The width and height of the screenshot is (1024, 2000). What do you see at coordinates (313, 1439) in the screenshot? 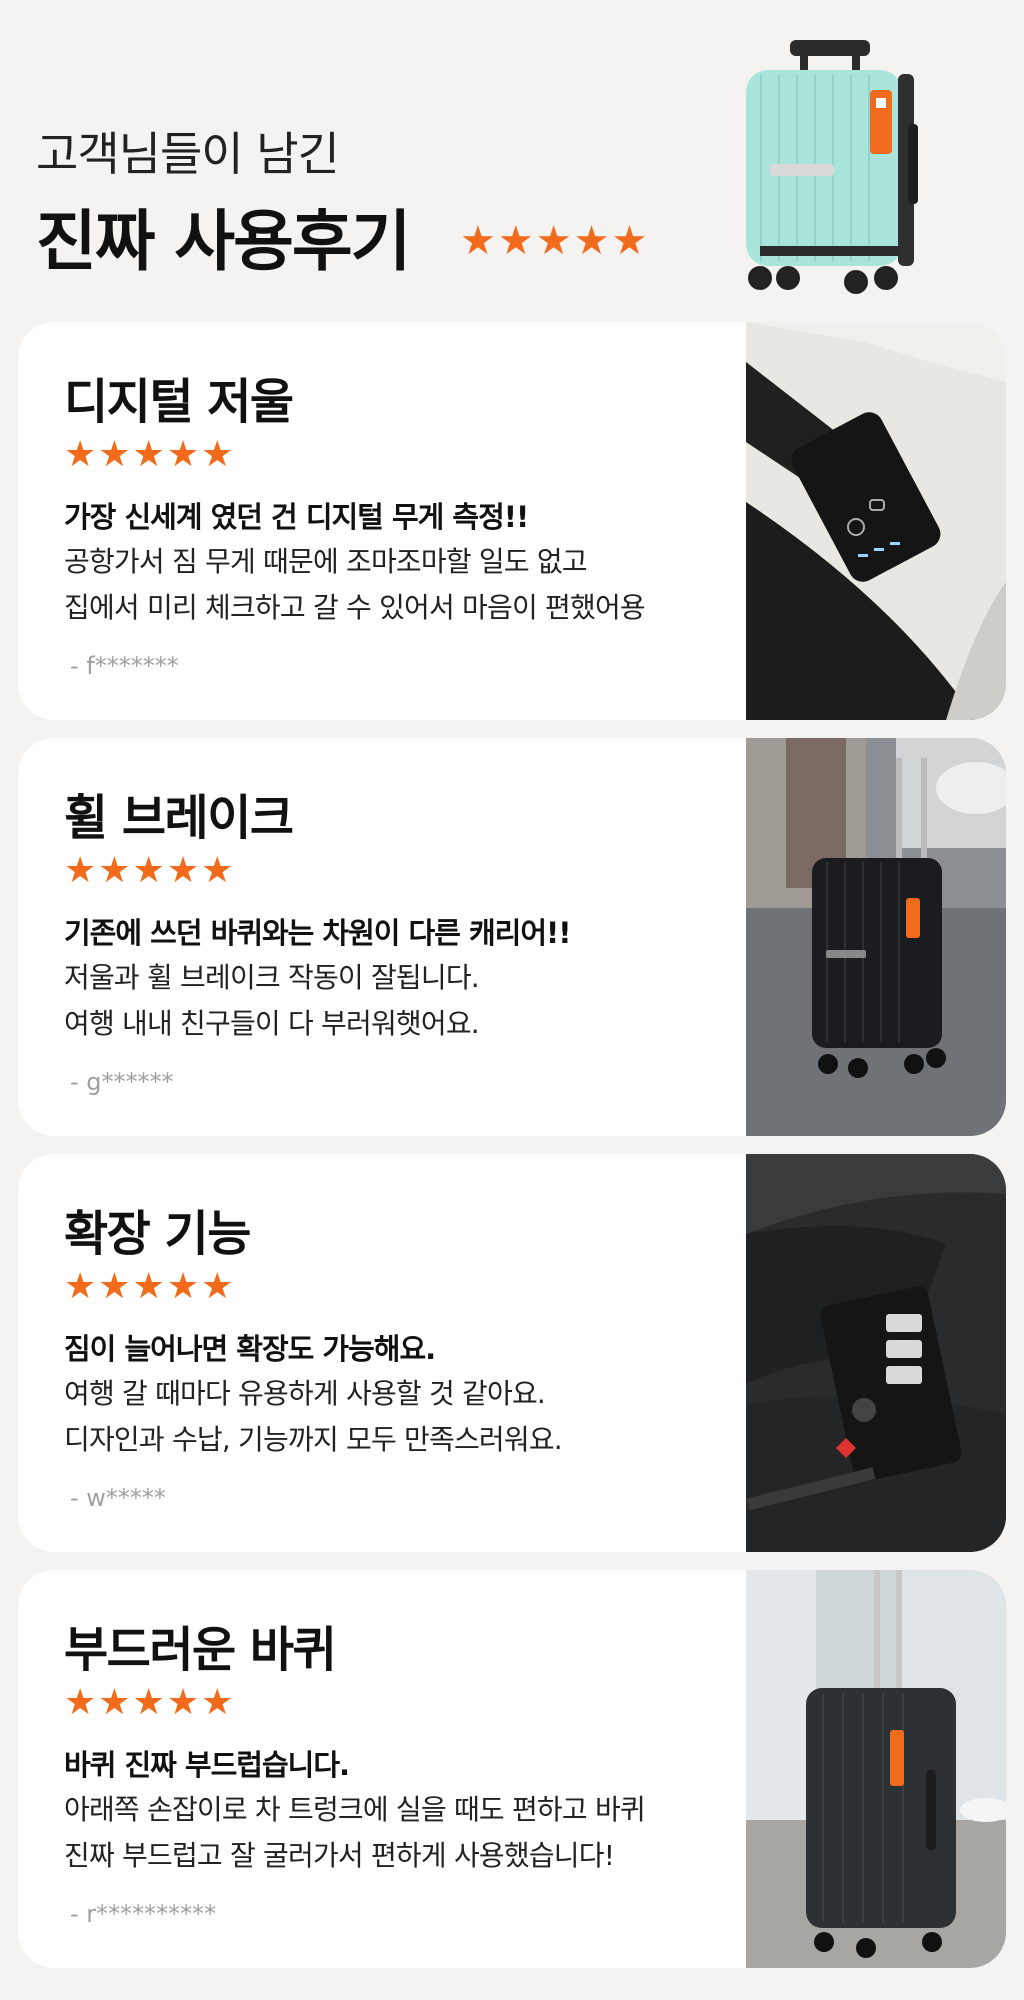
I see `review-body-line: 디자인과 수납, 기능까지 모두 만족스러워요.` at bounding box center [313, 1439].